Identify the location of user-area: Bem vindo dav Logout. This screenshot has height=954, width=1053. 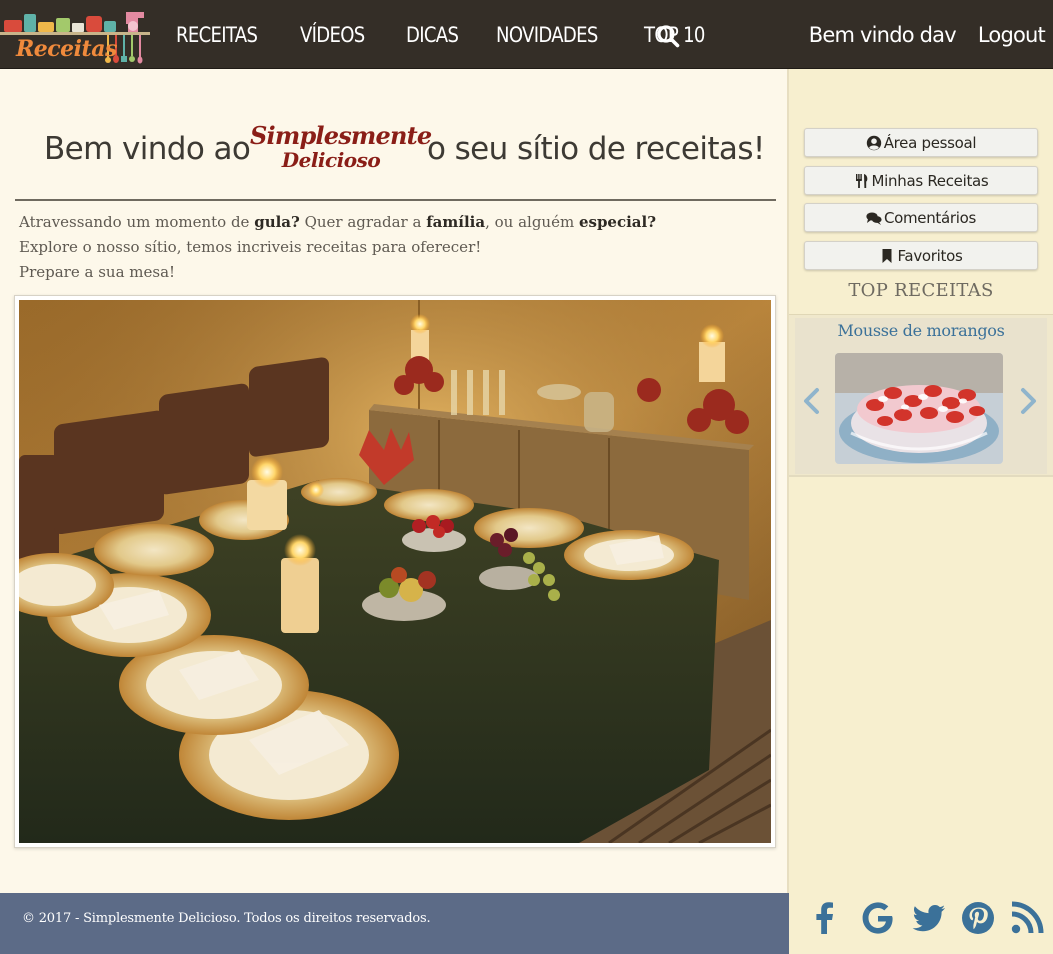
(927, 34).